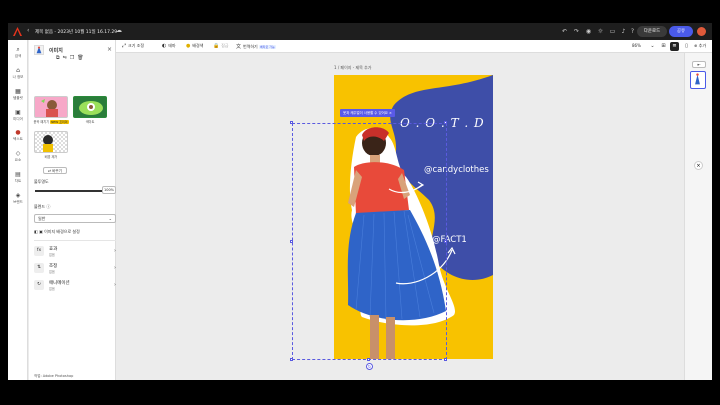 The height and width of the screenshot is (405, 720). I want to click on template-icon: ▦, so click(18, 91).